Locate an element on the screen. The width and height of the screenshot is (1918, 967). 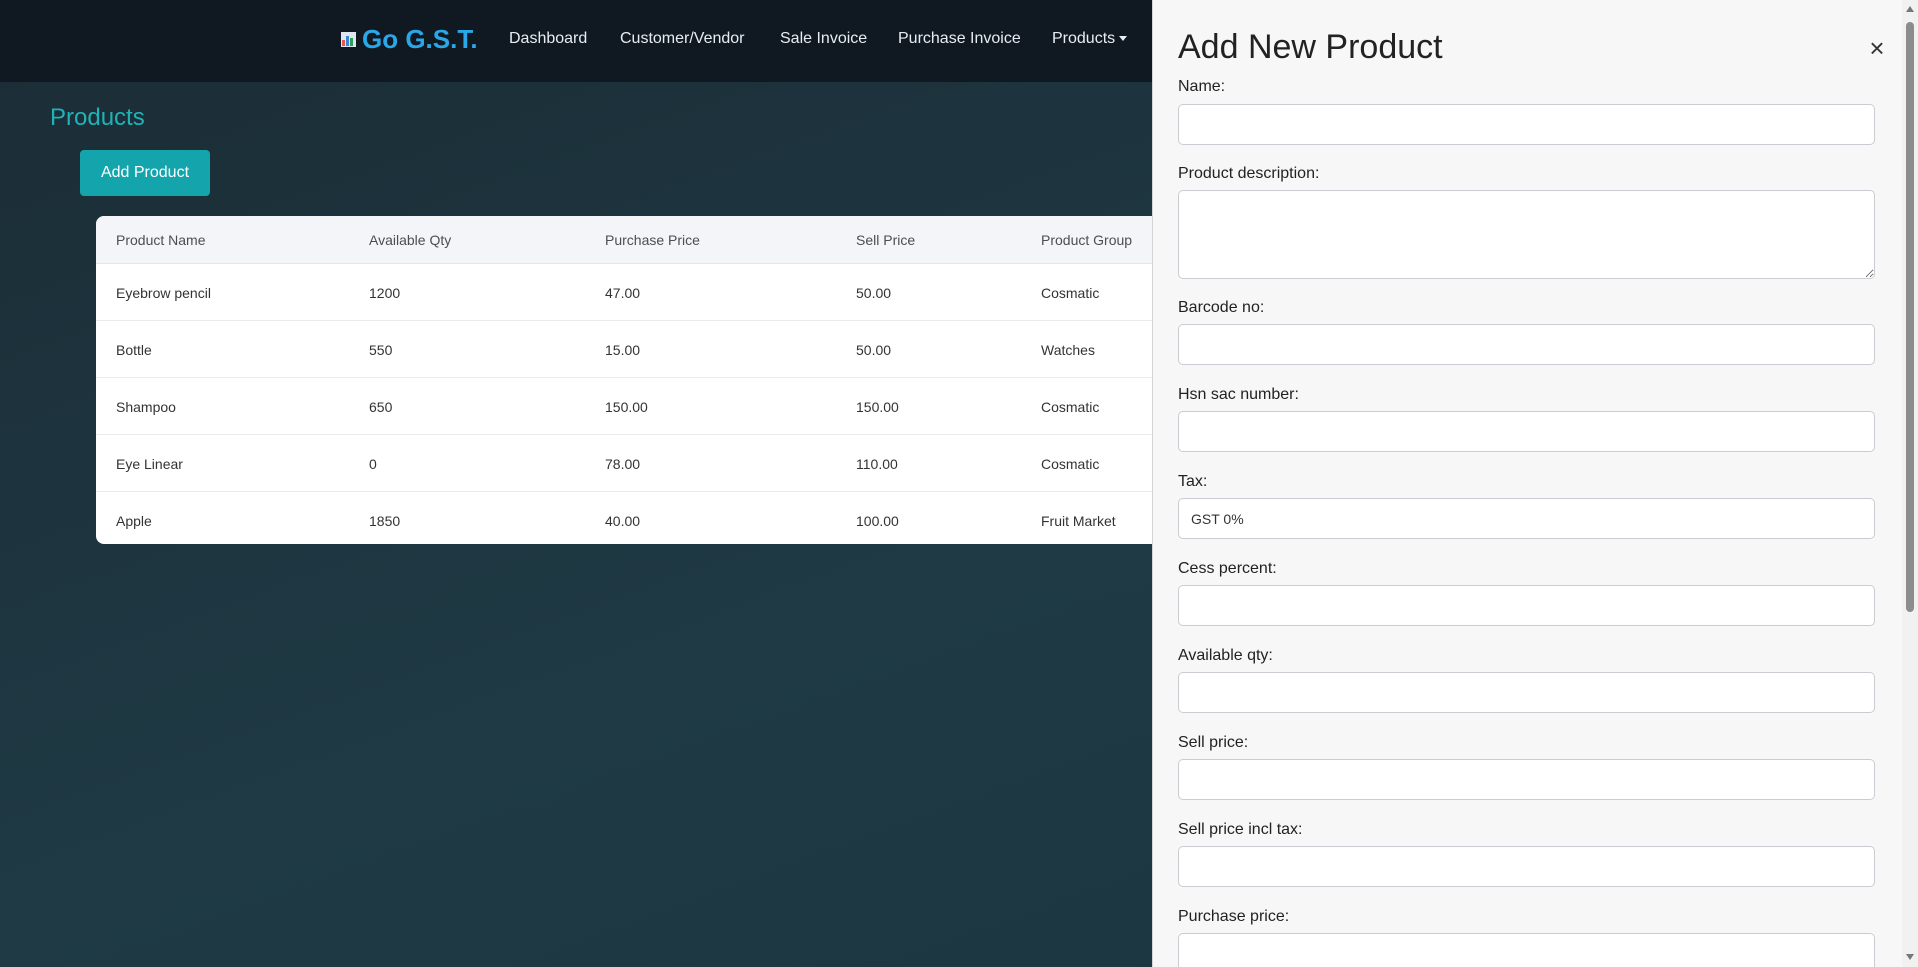
column-header-sell-price: Sell Price is located at coordinates (885, 240).